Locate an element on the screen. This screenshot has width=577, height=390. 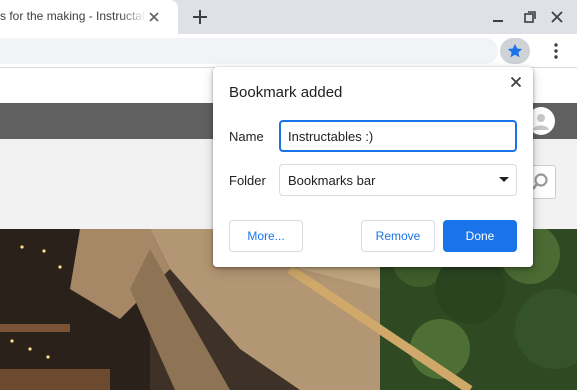
avatar-icon is located at coordinates (541, 122).